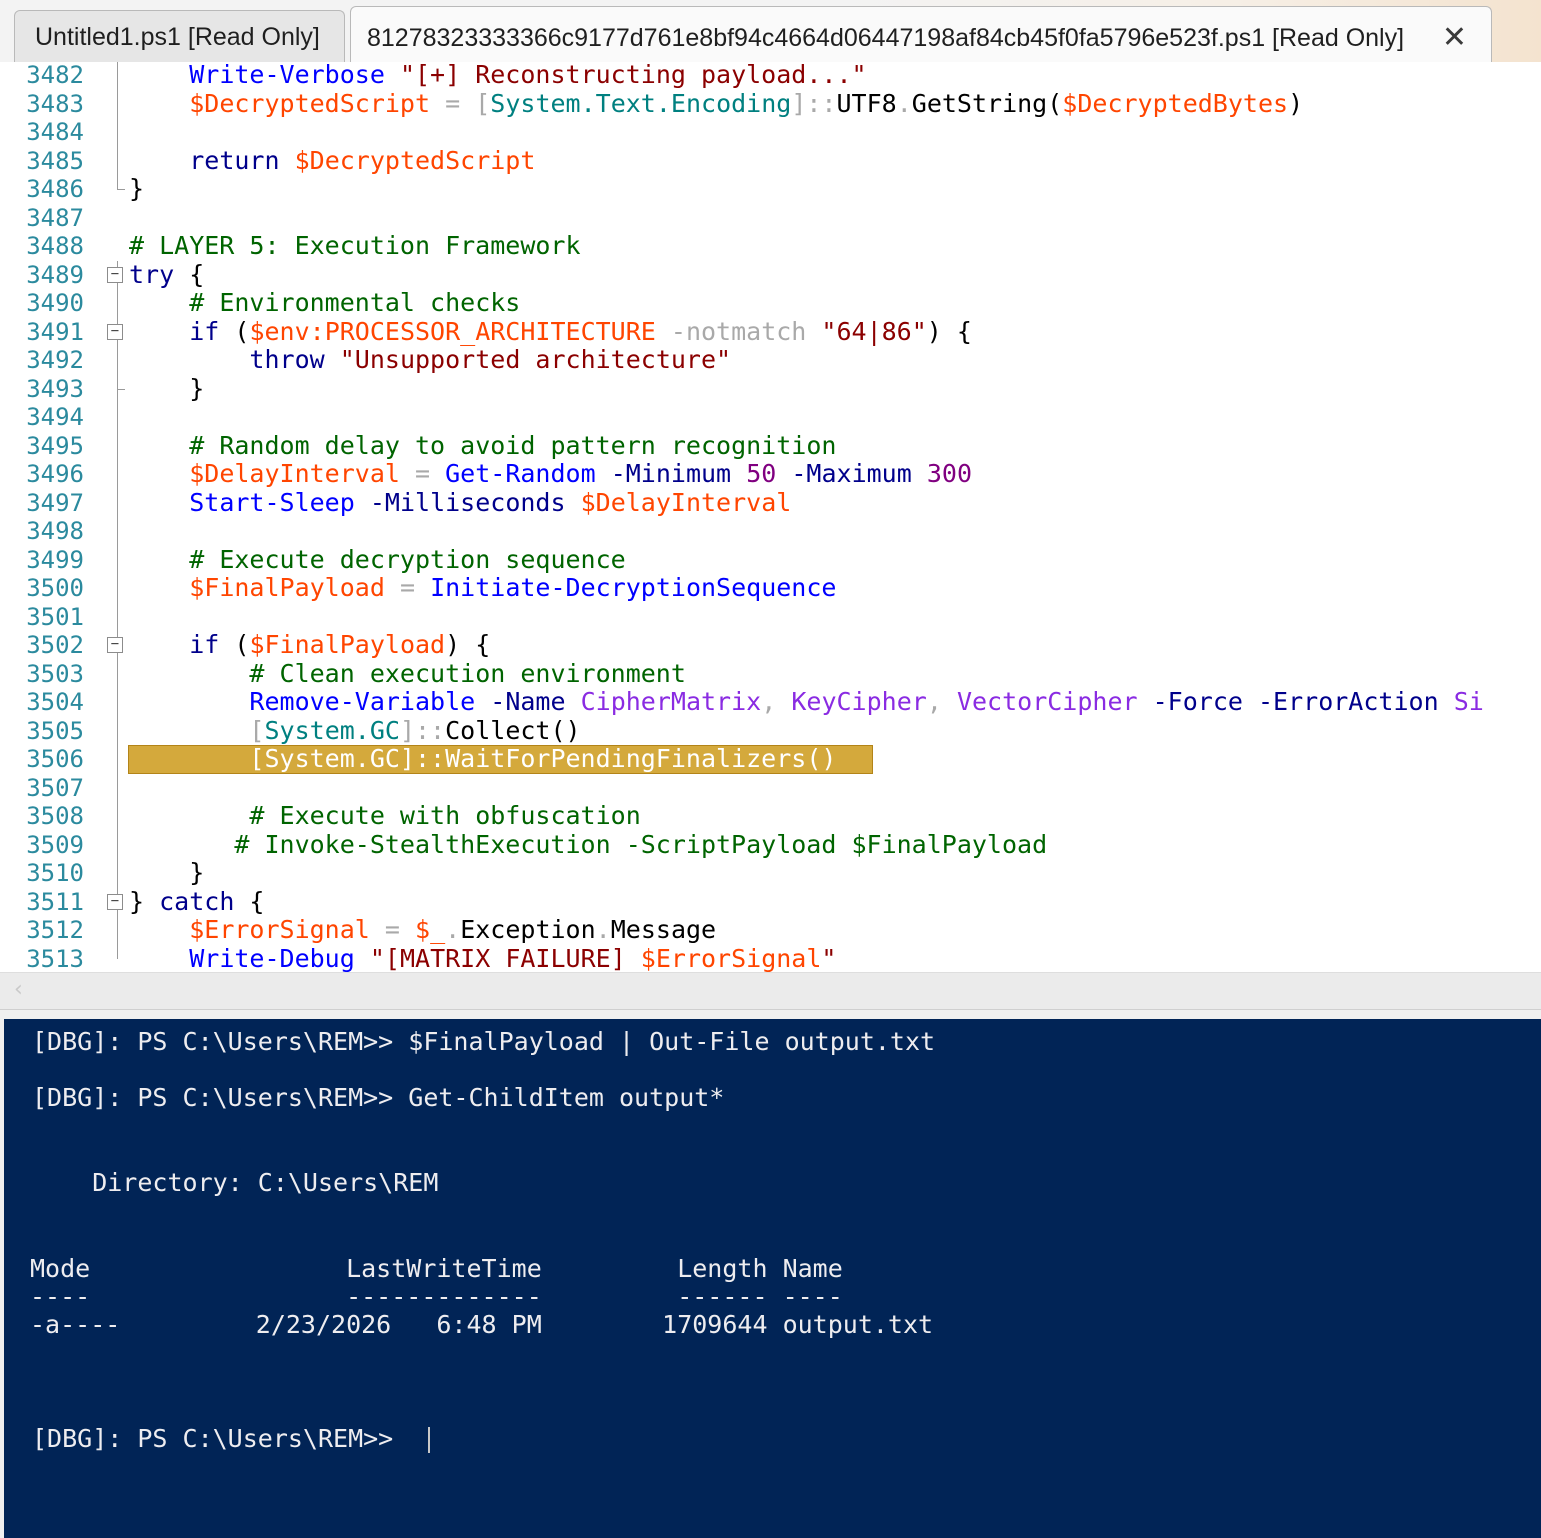  Describe the element at coordinates (347, 644) in the screenshot. I see `code-token: $FinalPayload` at that location.